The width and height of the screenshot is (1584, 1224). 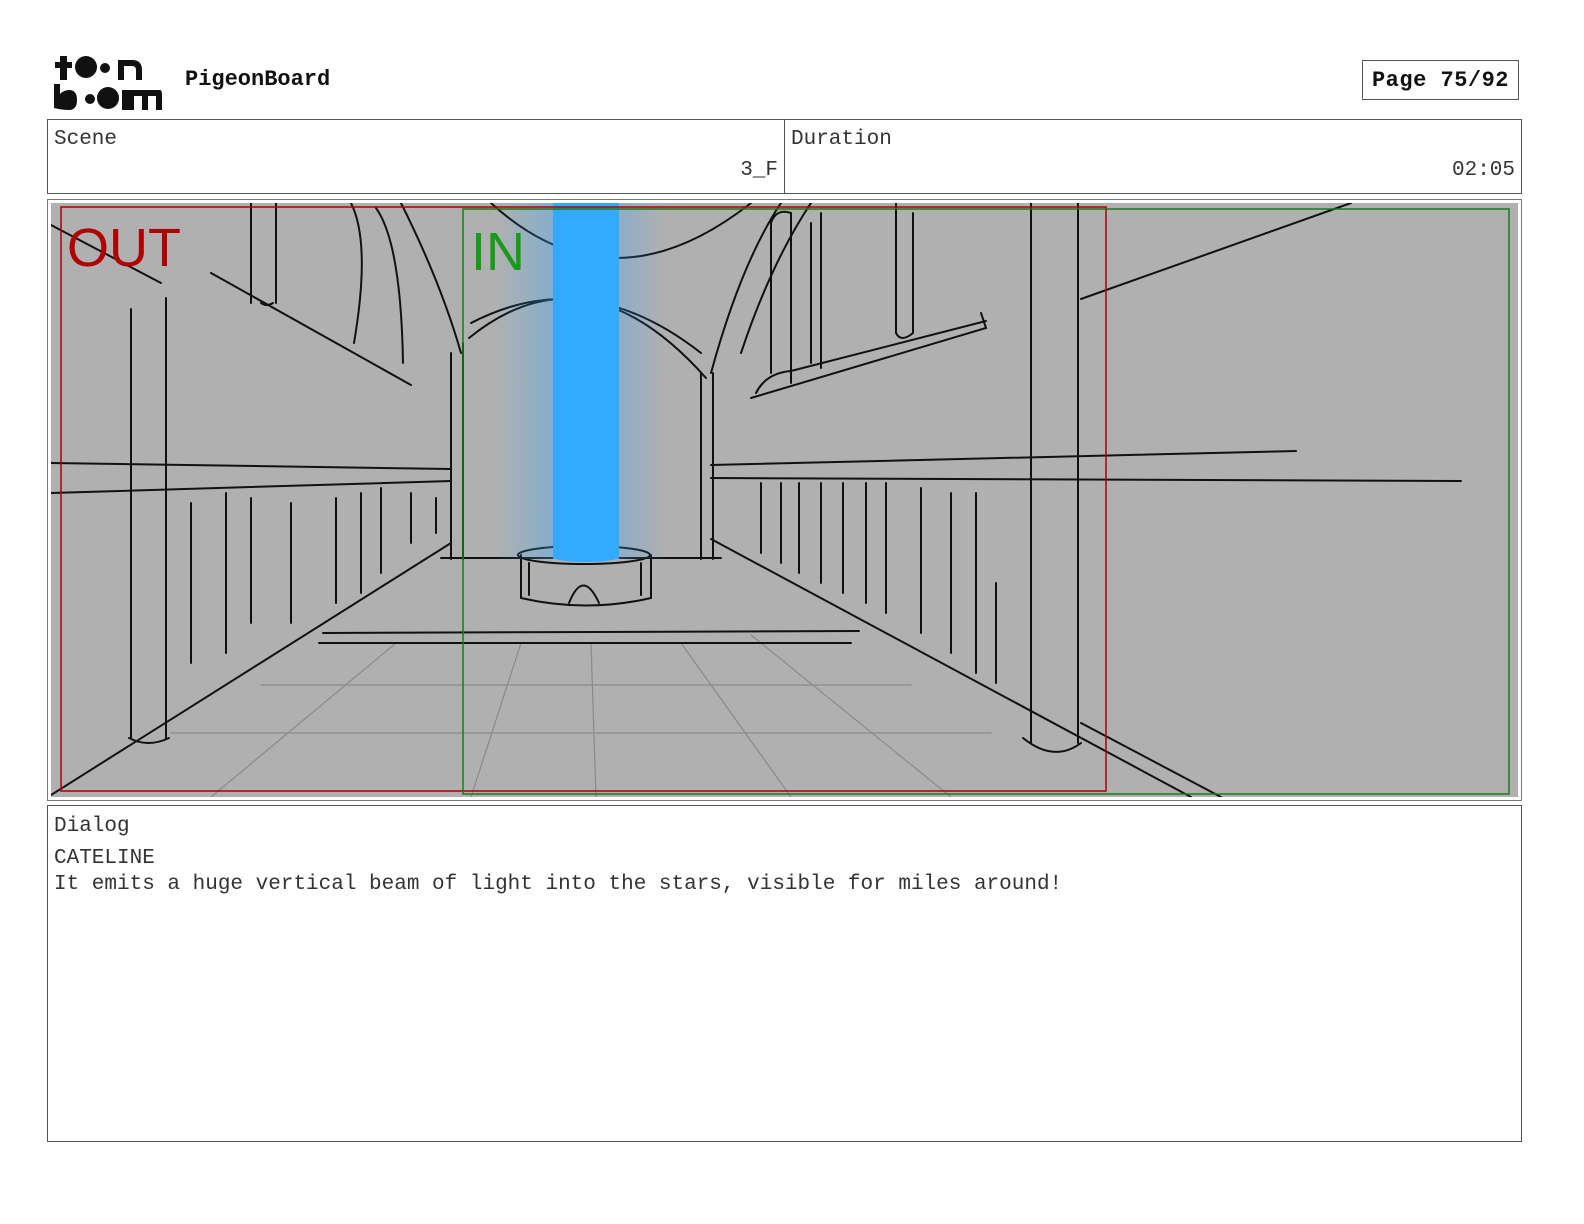 I want to click on scene-value: 3_F, so click(x=759, y=170).